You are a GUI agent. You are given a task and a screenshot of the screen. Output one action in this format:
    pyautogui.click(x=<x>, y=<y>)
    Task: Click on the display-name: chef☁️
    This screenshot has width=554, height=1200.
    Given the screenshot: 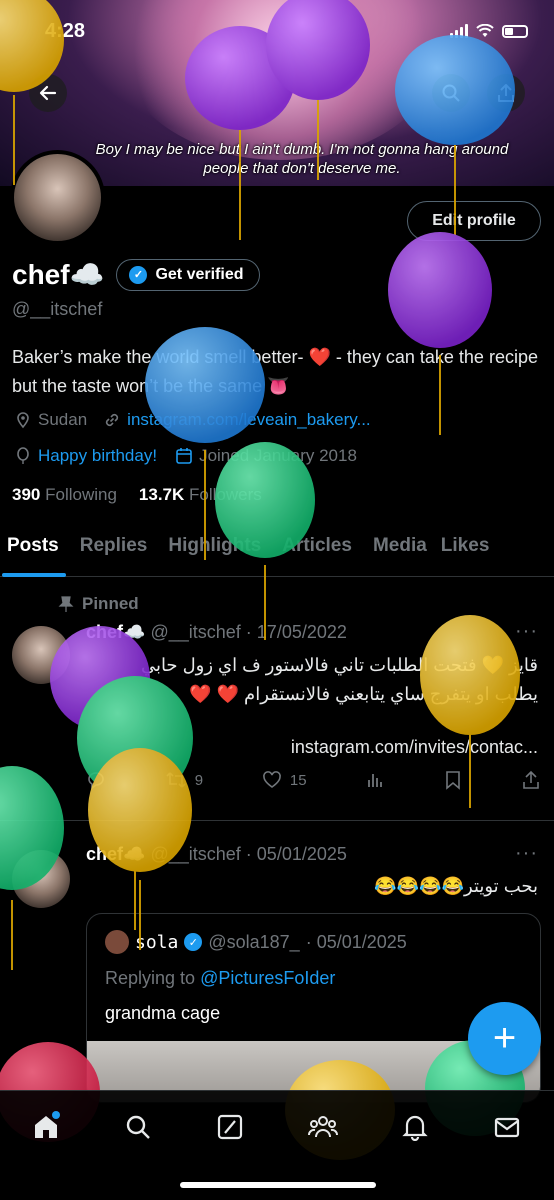 What is the action you would take?
    pyautogui.click(x=58, y=274)
    